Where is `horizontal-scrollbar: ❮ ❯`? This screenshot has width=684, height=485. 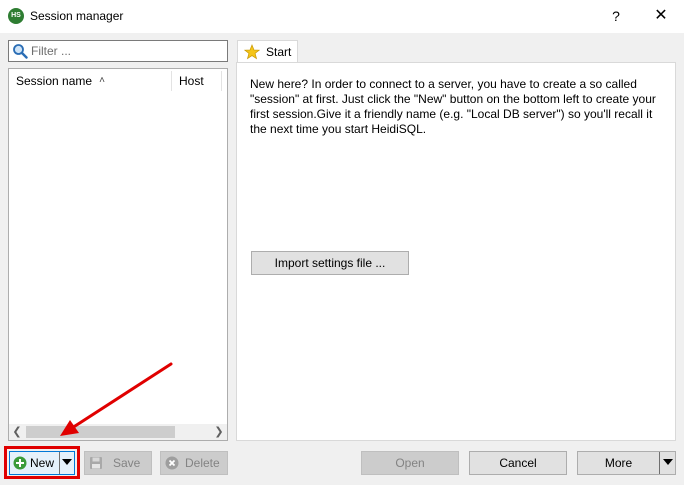
horizontal-scrollbar: ❮ ❯ is located at coordinates (118, 432).